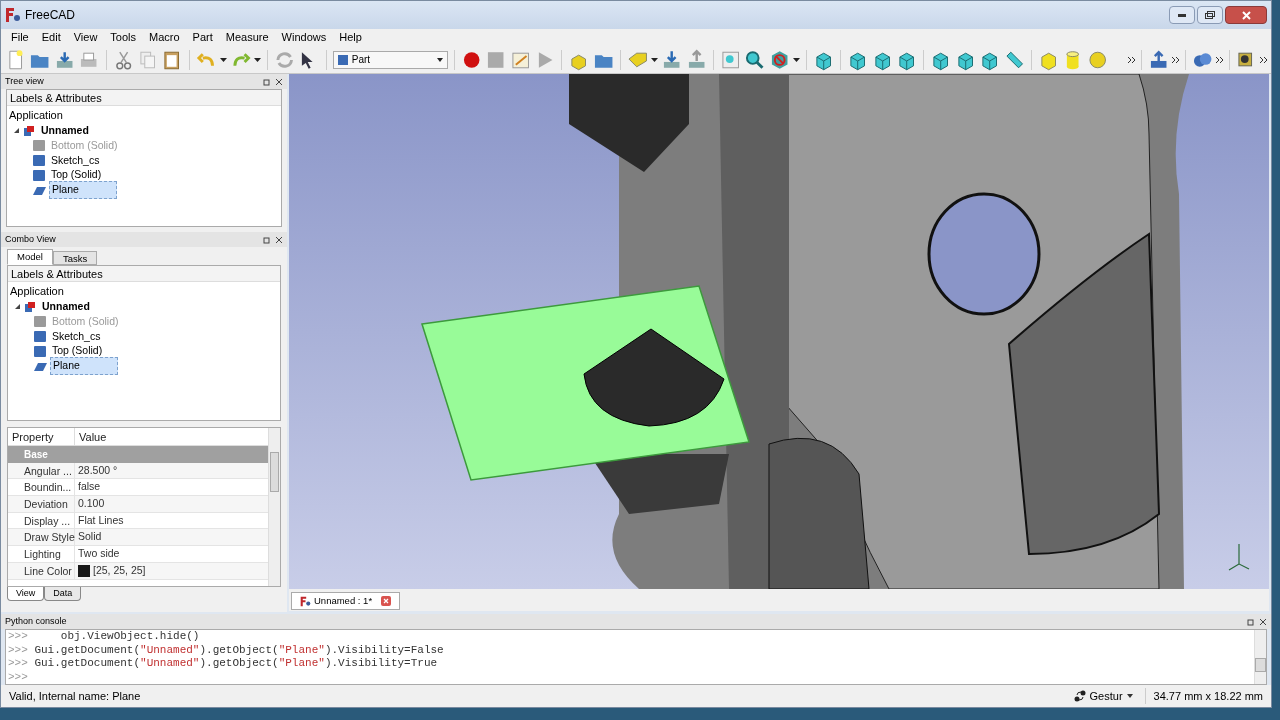 Image resolution: width=1280 pixels, height=720 pixels. What do you see at coordinates (26, 594) in the screenshot?
I see `tab: View` at bounding box center [26, 594].